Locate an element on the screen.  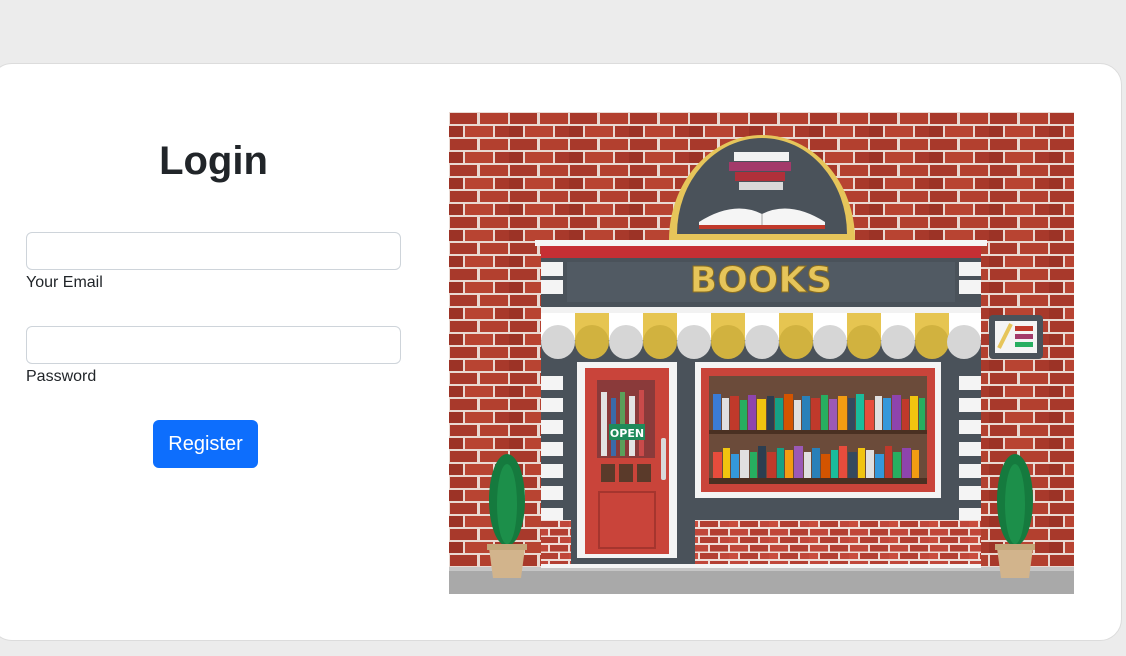
email-label: Your Email is located at coordinates (64, 282).